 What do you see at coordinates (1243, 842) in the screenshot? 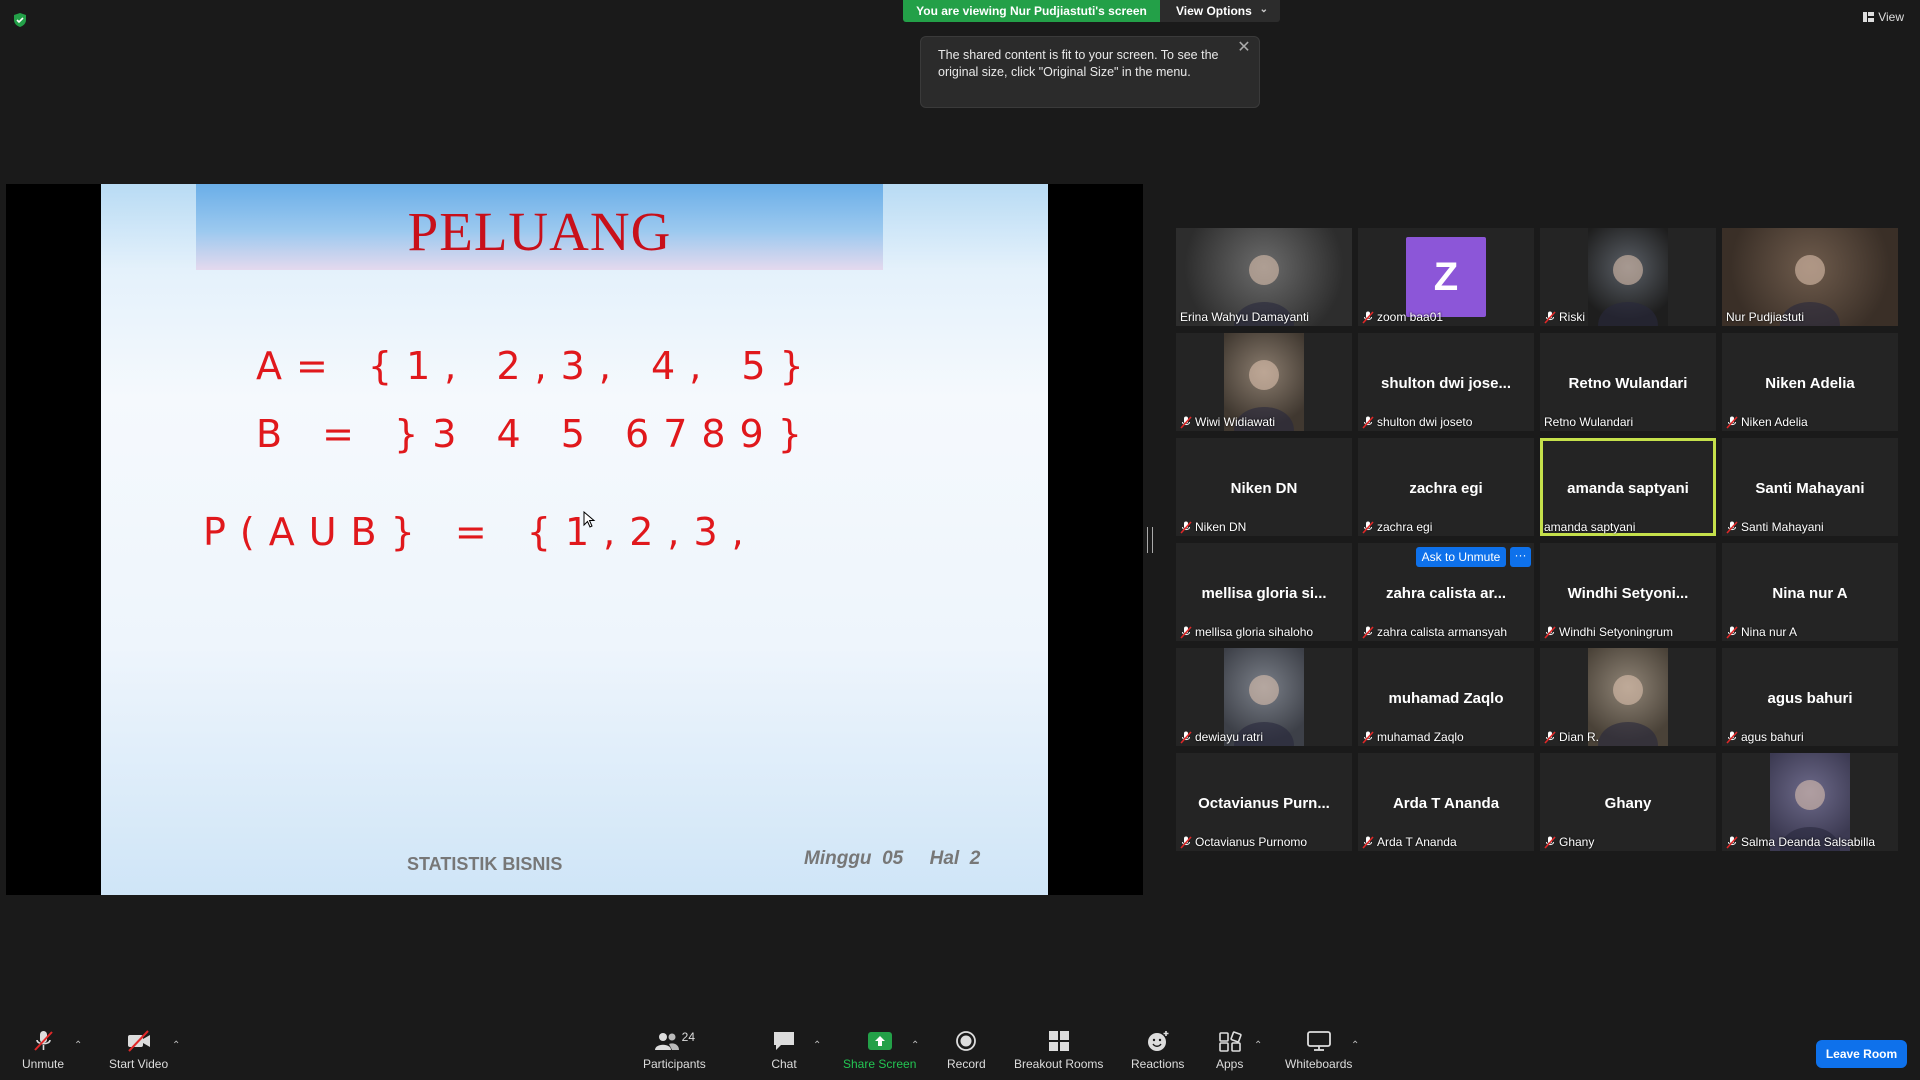
I see `participant-name-label: Octavianus Purnomo` at bounding box center [1243, 842].